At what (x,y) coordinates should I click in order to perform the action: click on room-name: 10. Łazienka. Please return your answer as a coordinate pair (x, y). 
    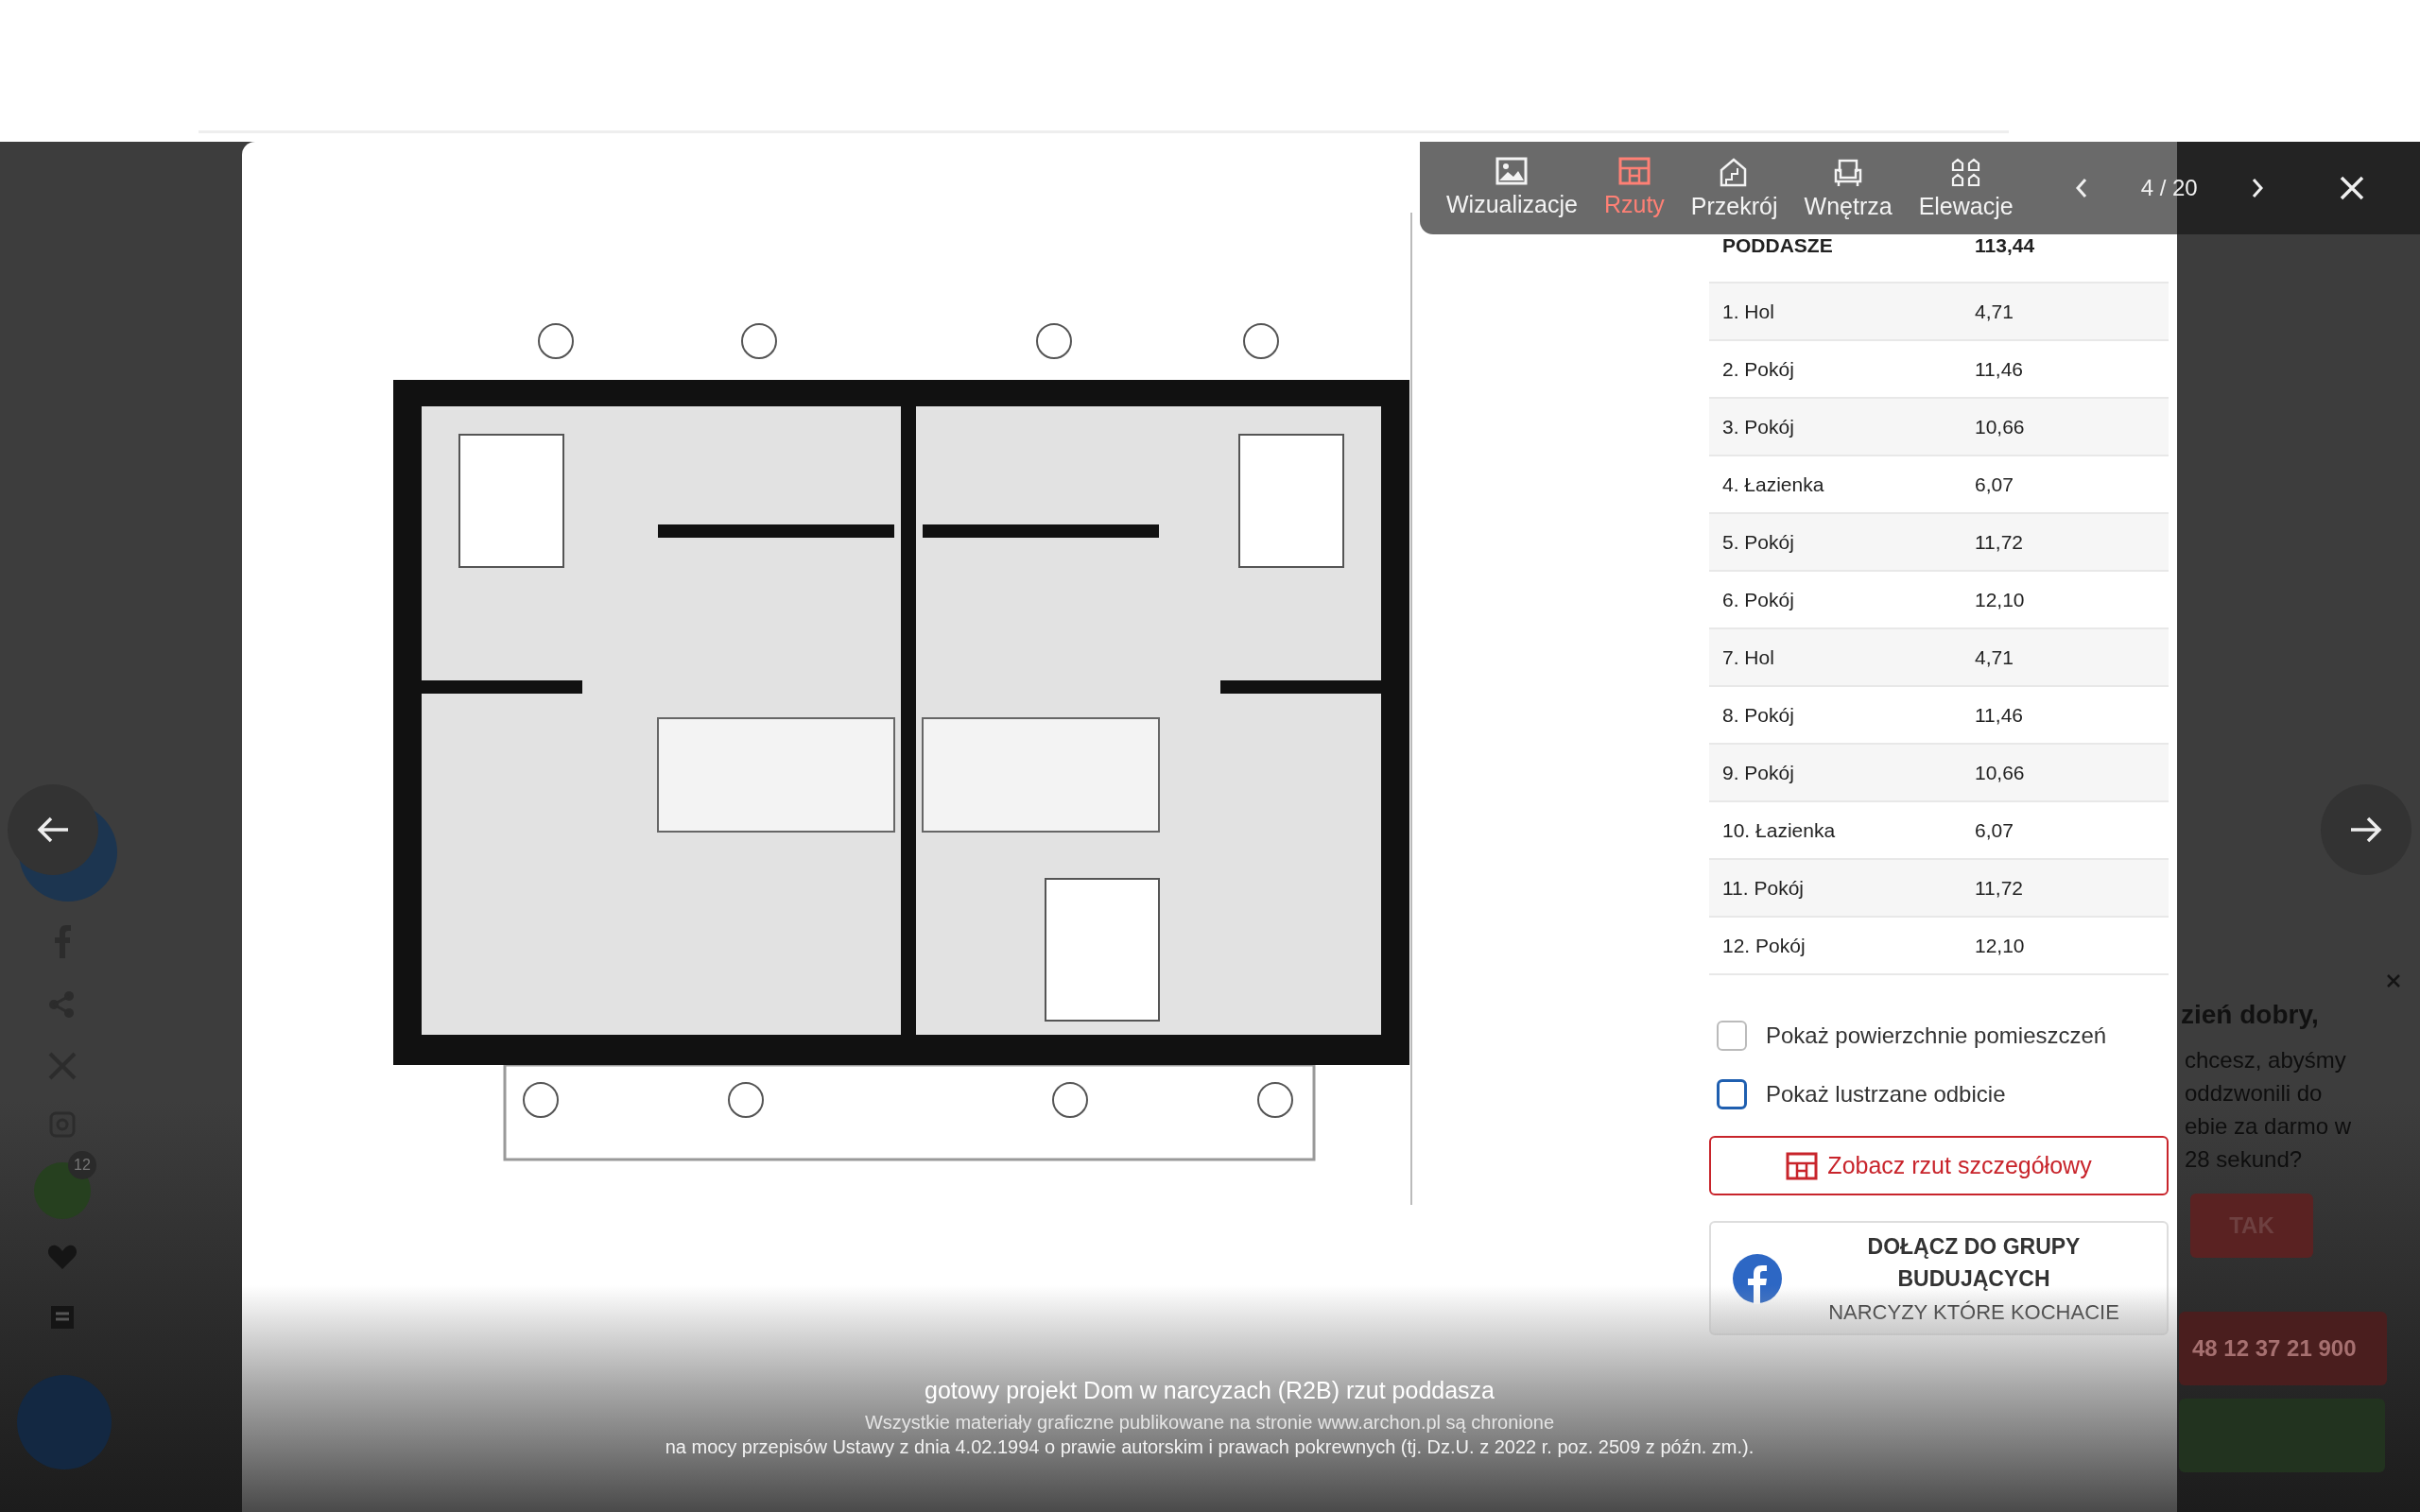
    Looking at the image, I should click on (1779, 830).